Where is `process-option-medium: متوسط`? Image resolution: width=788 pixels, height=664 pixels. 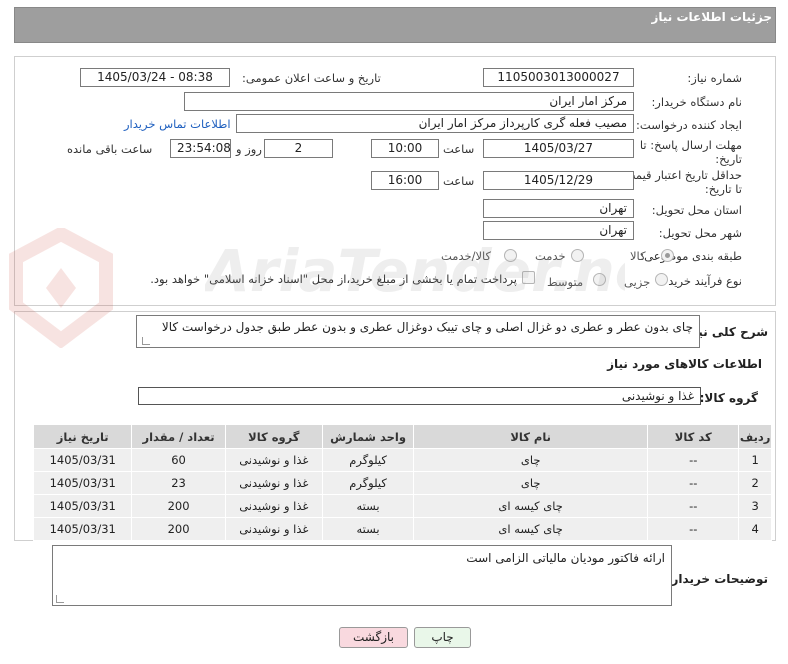
process-option-medium: متوسط is located at coordinates (565, 282).